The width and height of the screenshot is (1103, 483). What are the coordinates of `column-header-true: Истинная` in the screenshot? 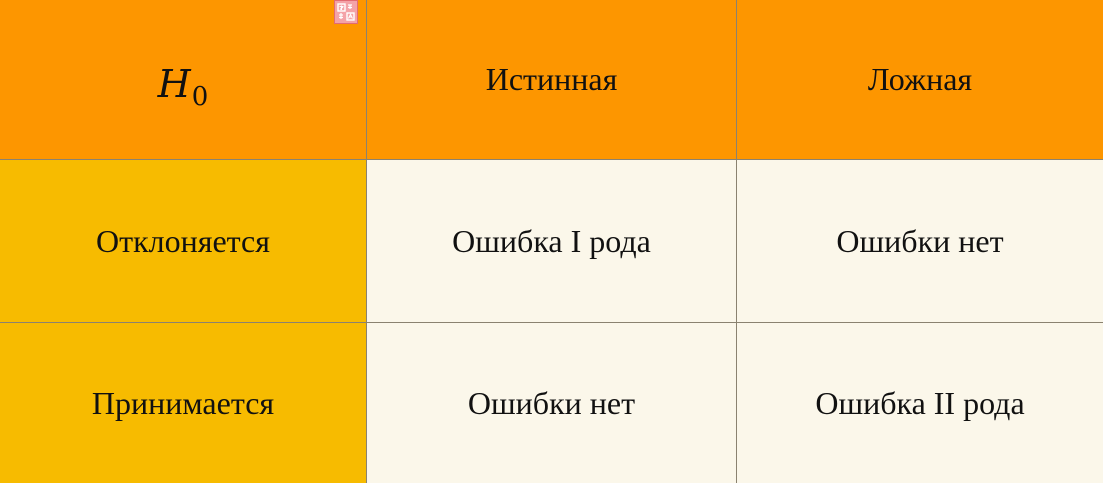 It's located at (552, 80).